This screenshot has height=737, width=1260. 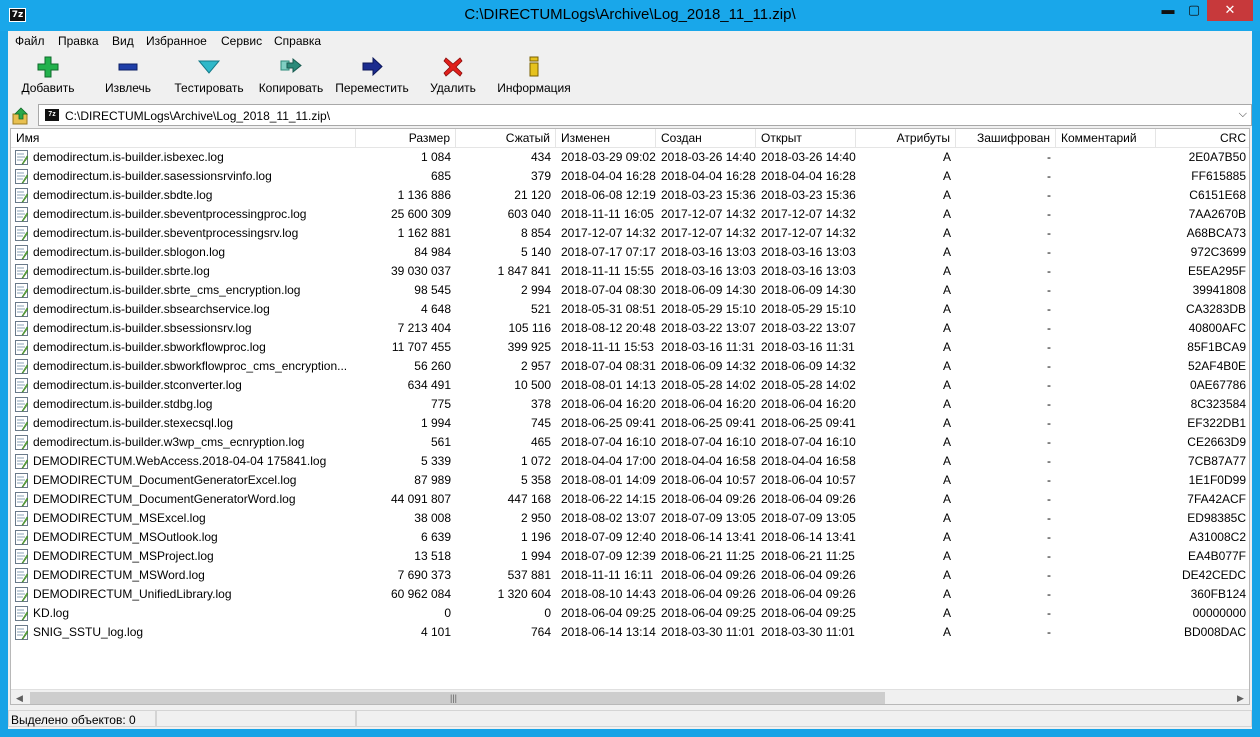 I want to click on cell-size: 7 213 404, so click(x=424, y=328).